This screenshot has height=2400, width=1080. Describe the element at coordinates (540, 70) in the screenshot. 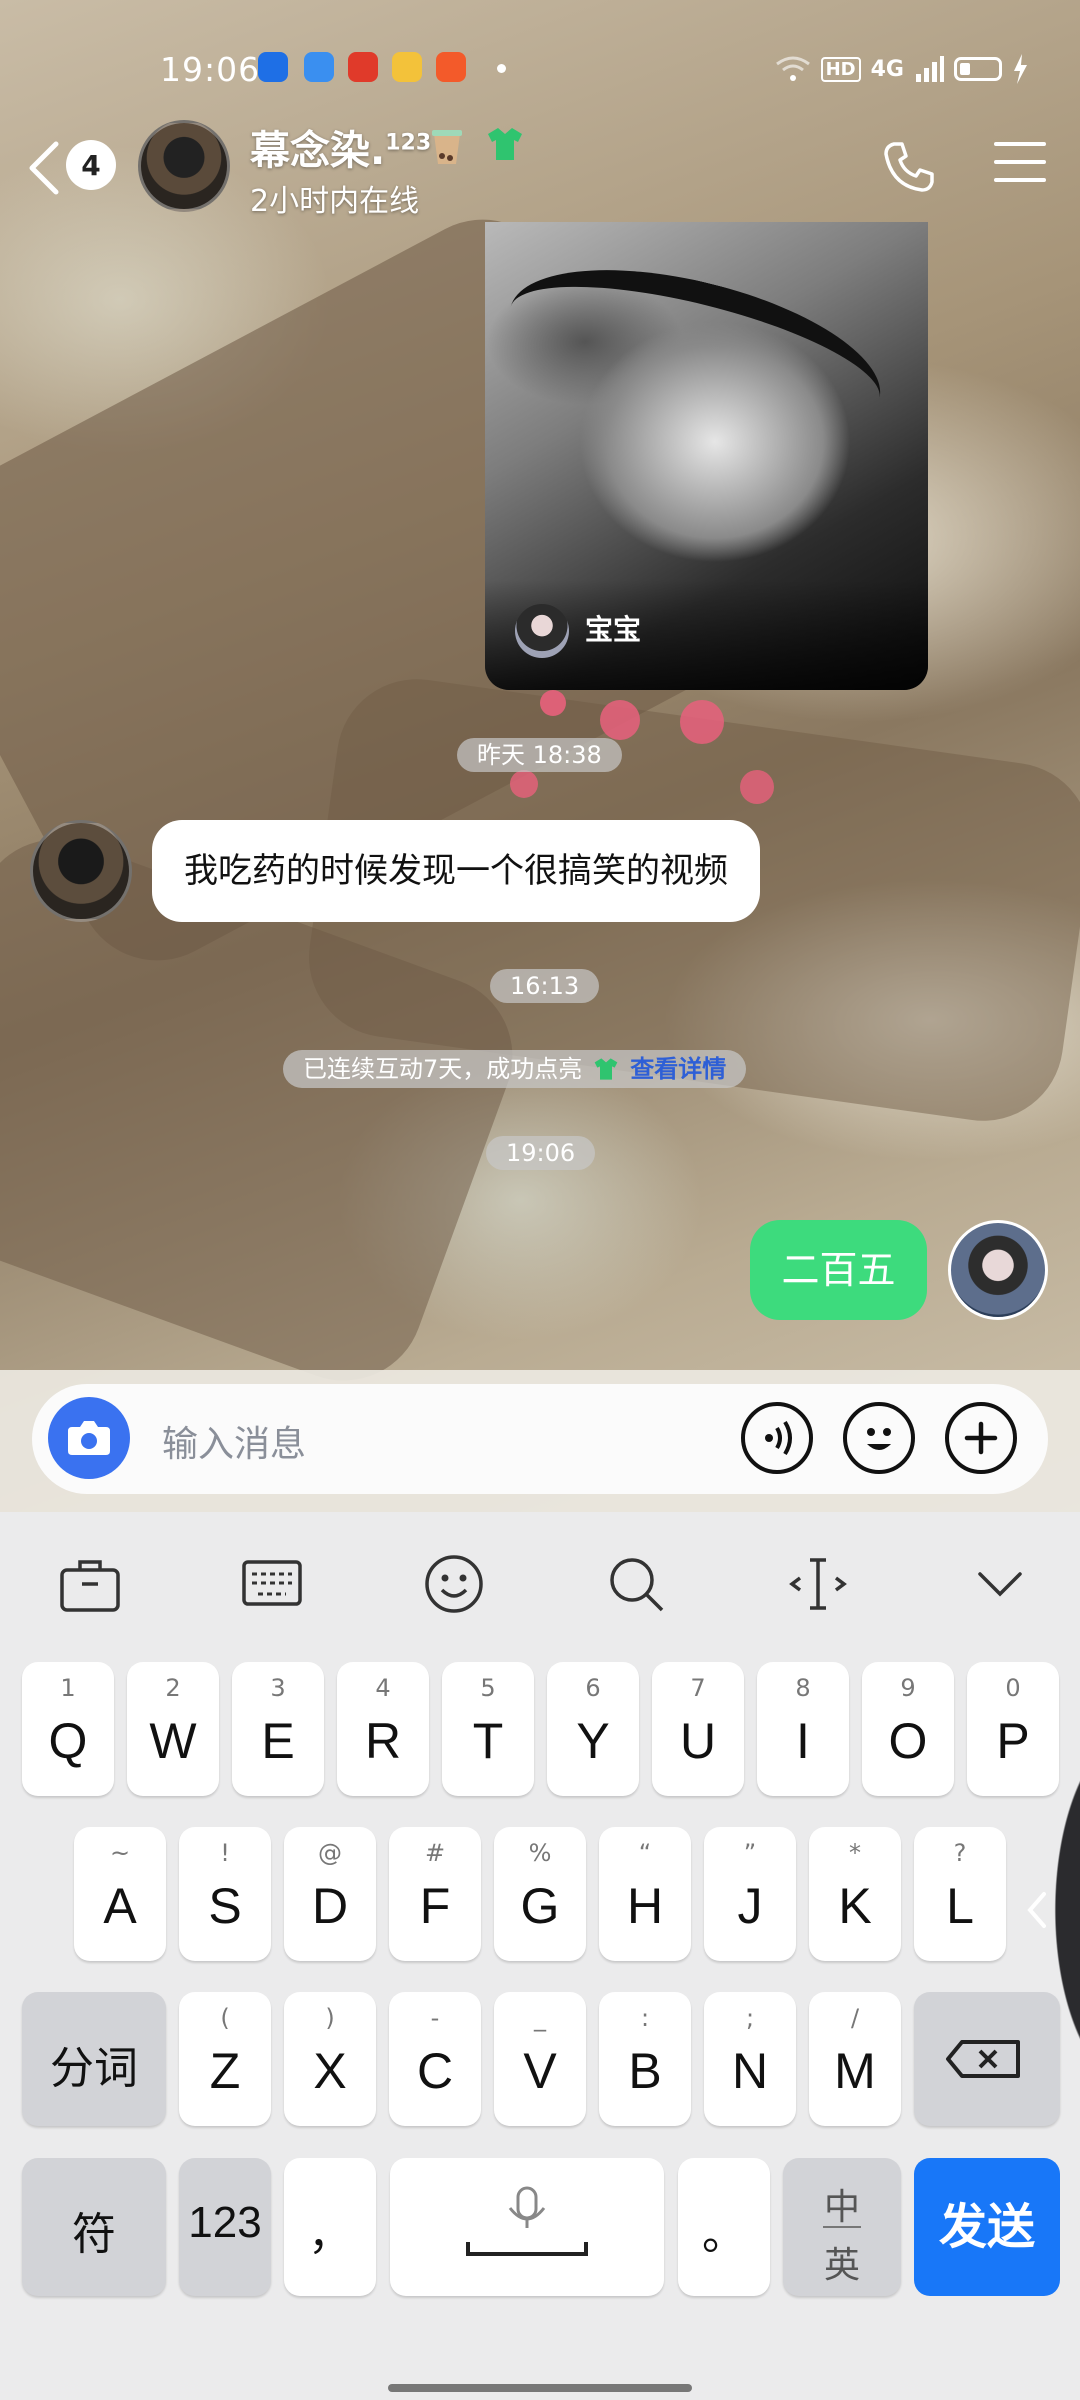

I see `status-bar: 19:06 HD 4G` at that location.